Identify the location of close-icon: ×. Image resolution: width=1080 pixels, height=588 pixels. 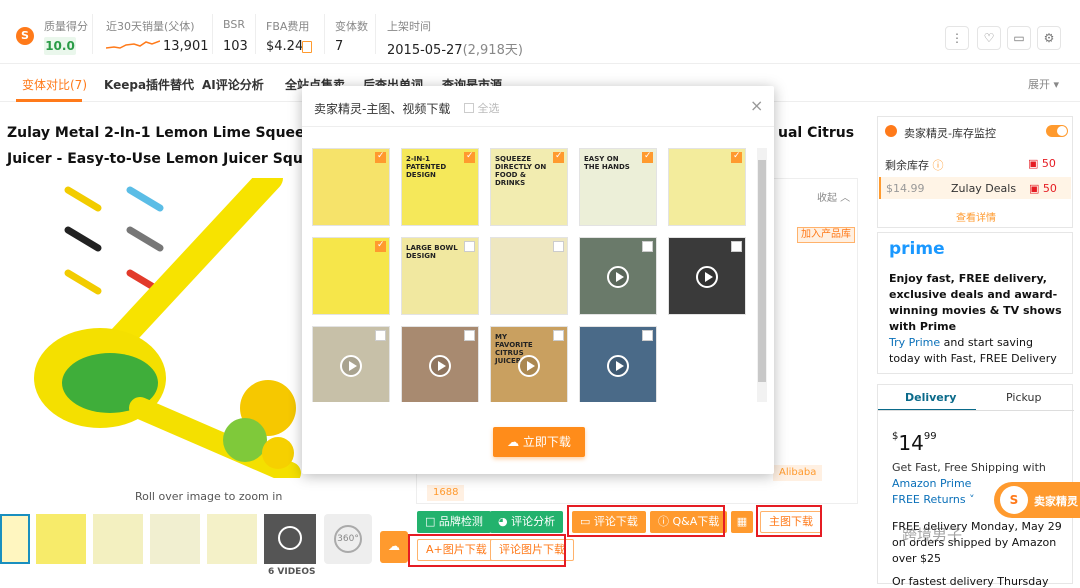
(756, 105).